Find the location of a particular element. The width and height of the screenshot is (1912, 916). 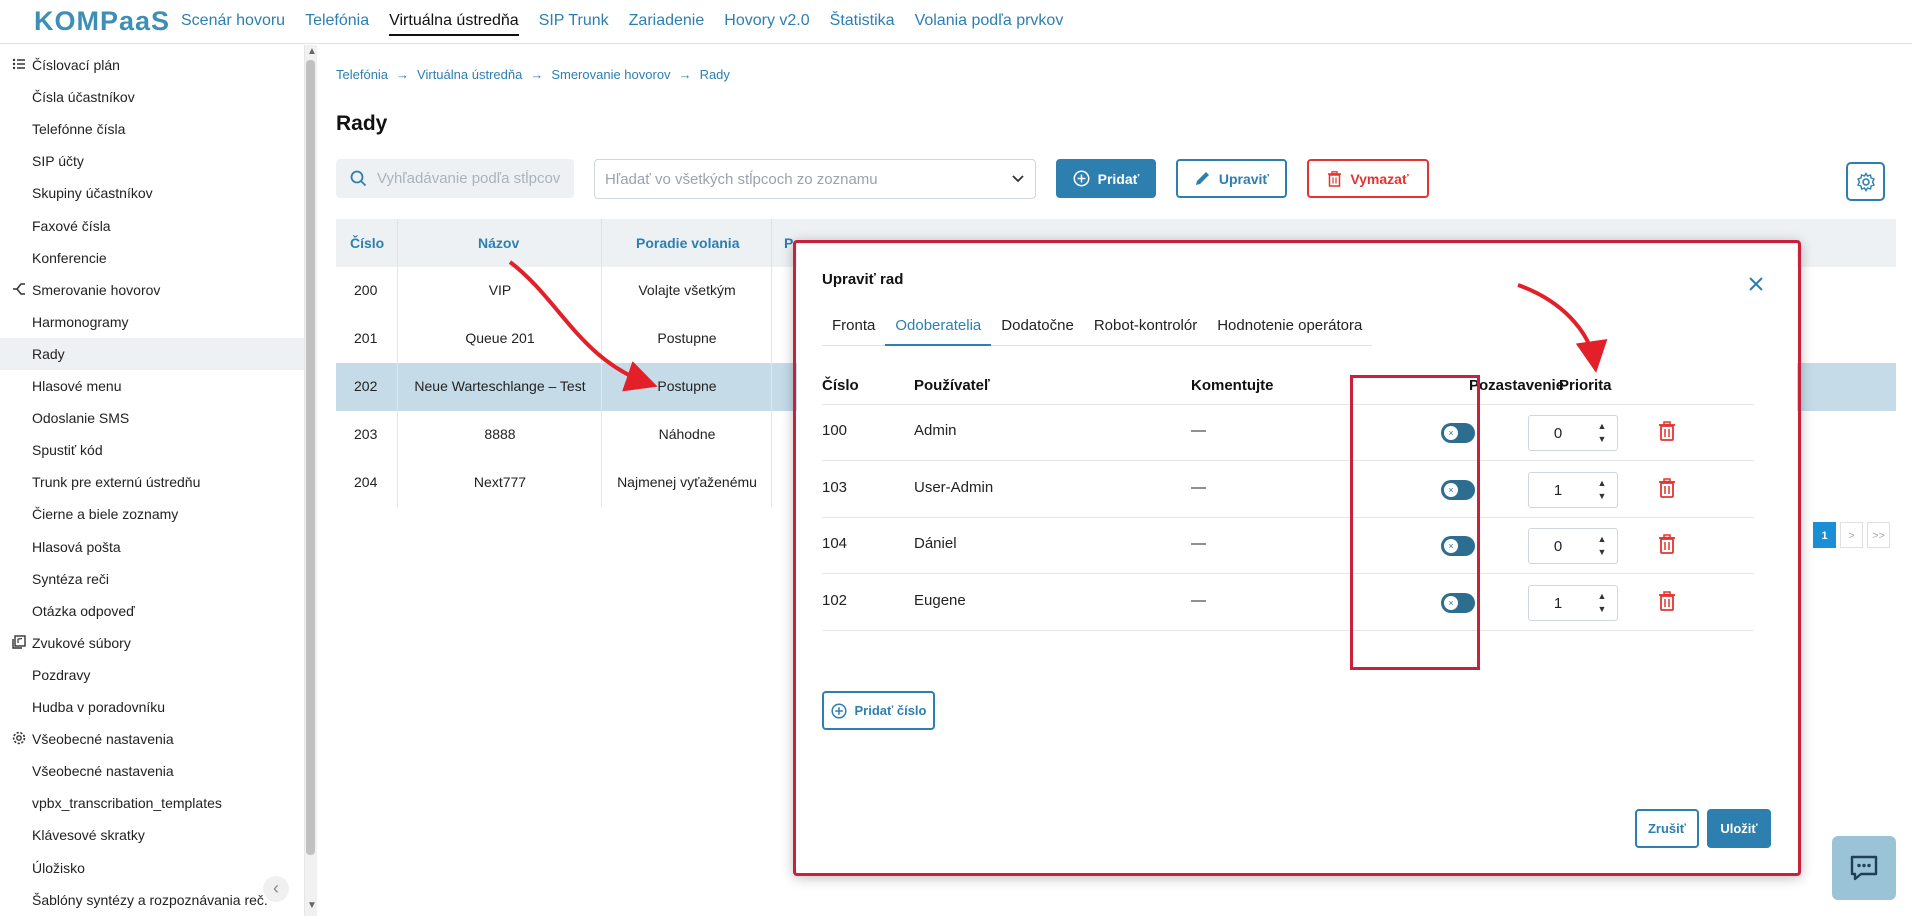

pencil-icon is located at coordinates (1202, 178).